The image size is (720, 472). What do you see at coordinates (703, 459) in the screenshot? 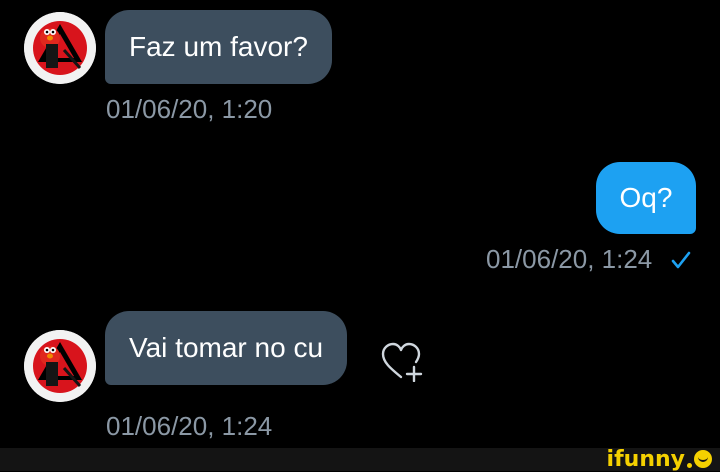
I see `smiley-icon` at bounding box center [703, 459].